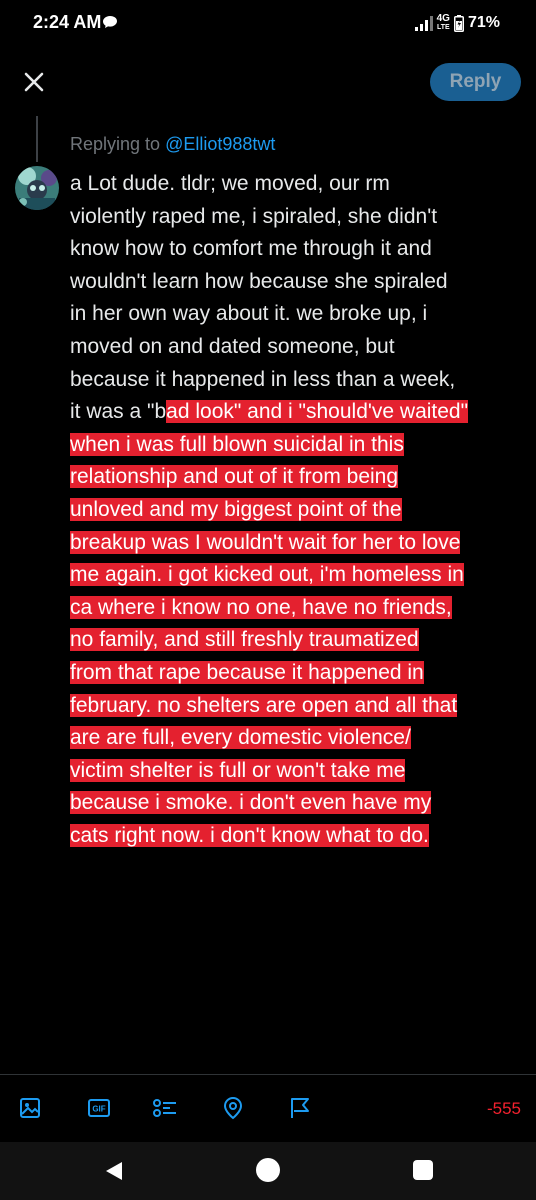 The height and width of the screenshot is (1200, 536). Describe the element at coordinates (118, 412) in the screenshot. I see `reply-text-segment: it was a "b` at that location.